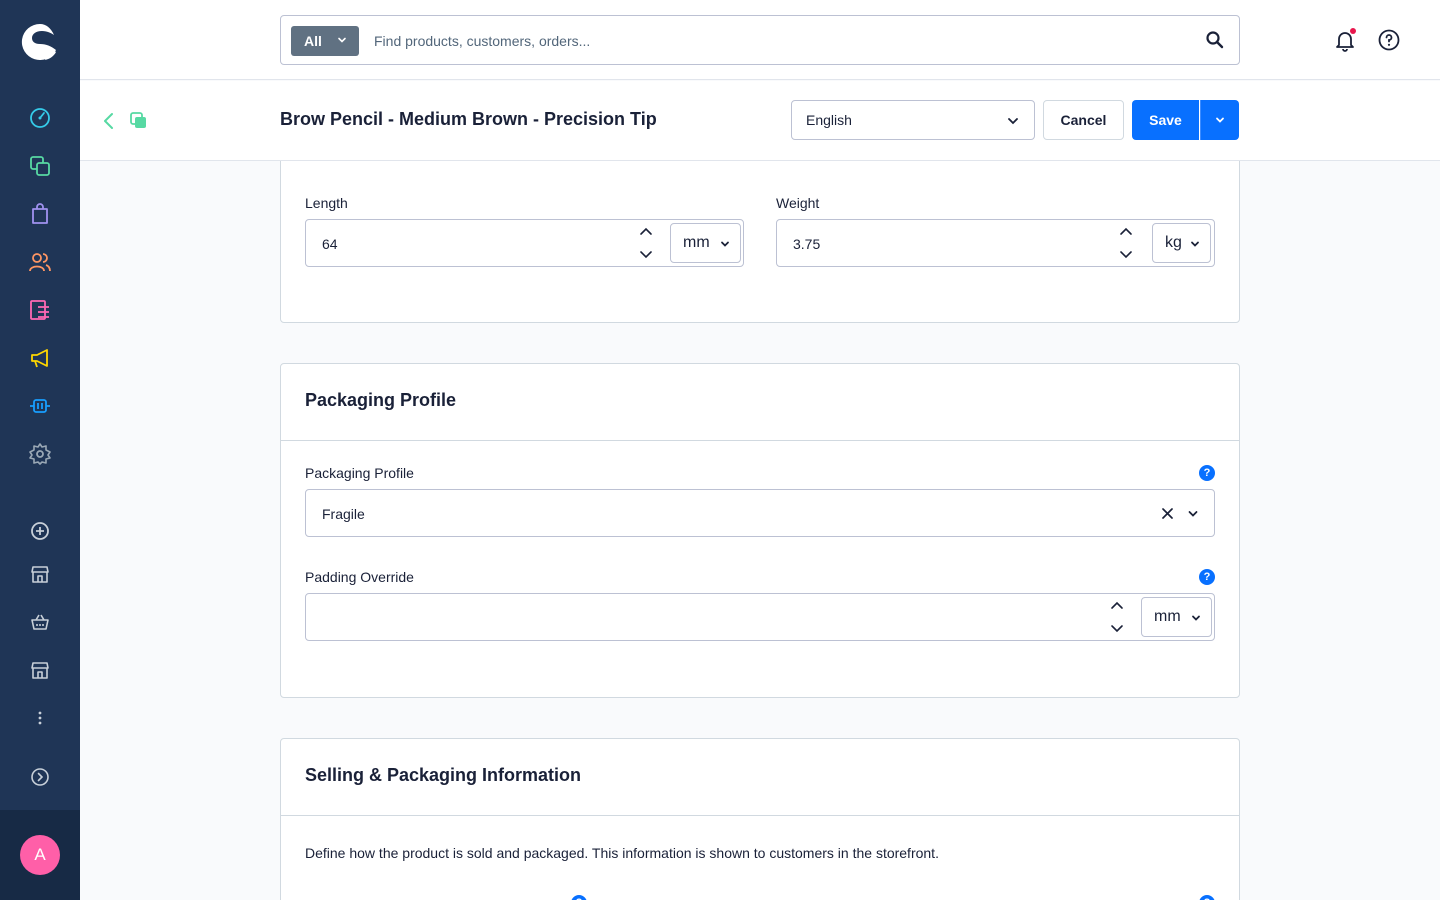 The width and height of the screenshot is (1440, 900). I want to click on weight-unit-select: kg, so click(1181, 243).